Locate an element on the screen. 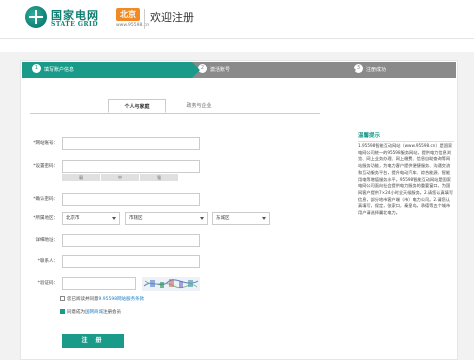 The image size is (474, 360). register-button: 注 册 is located at coordinates (93, 341).